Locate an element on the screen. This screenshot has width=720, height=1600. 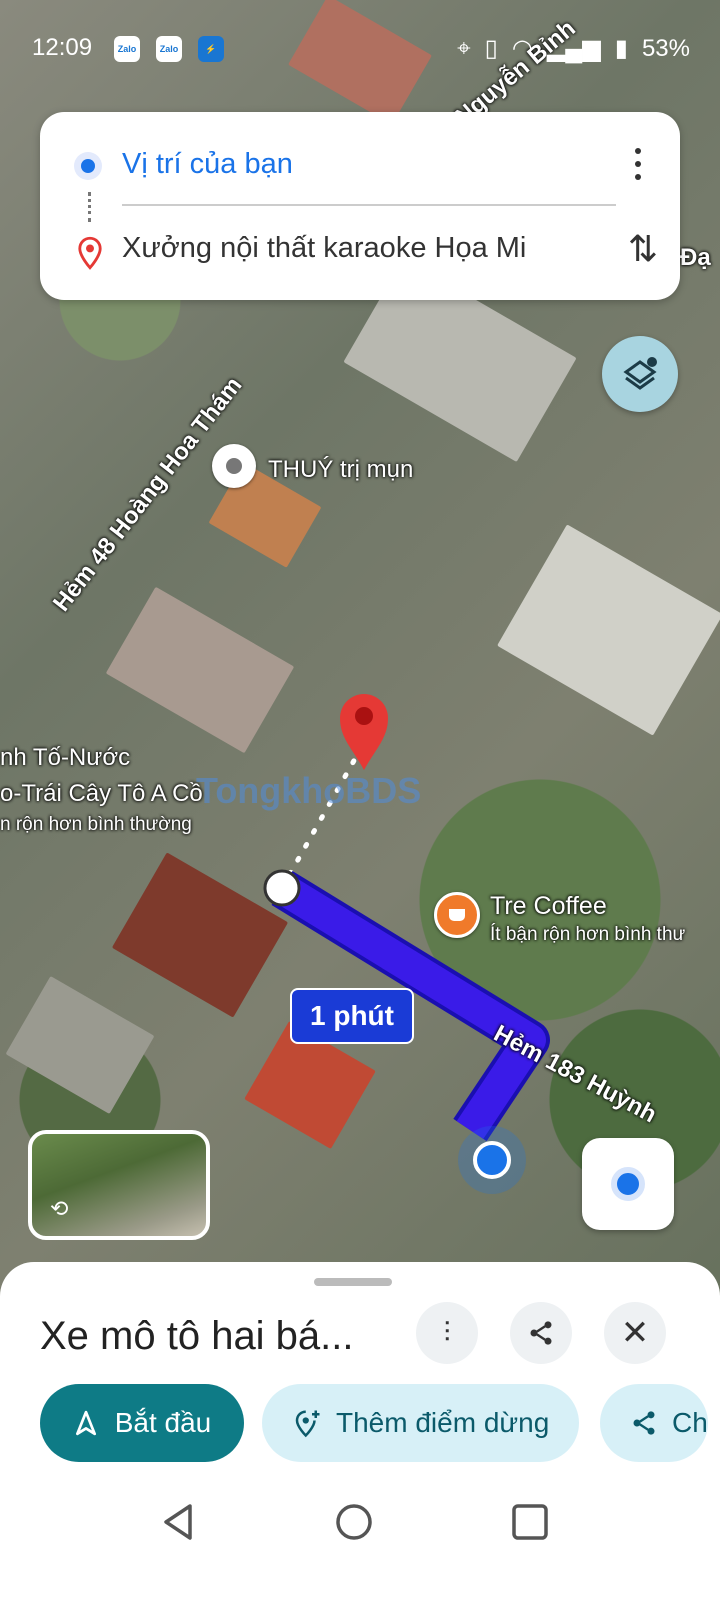
layers-icon is located at coordinates (640, 373).